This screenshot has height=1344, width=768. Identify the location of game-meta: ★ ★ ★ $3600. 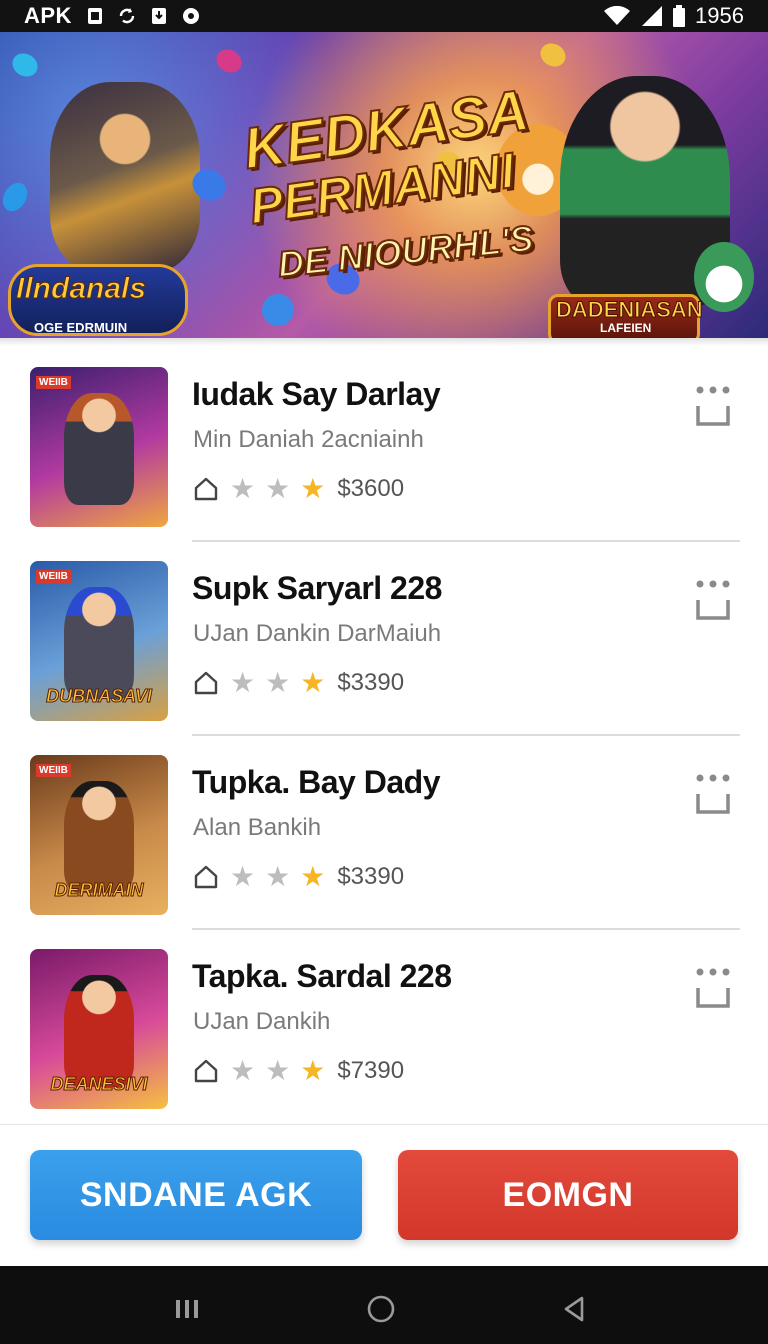
(298, 489).